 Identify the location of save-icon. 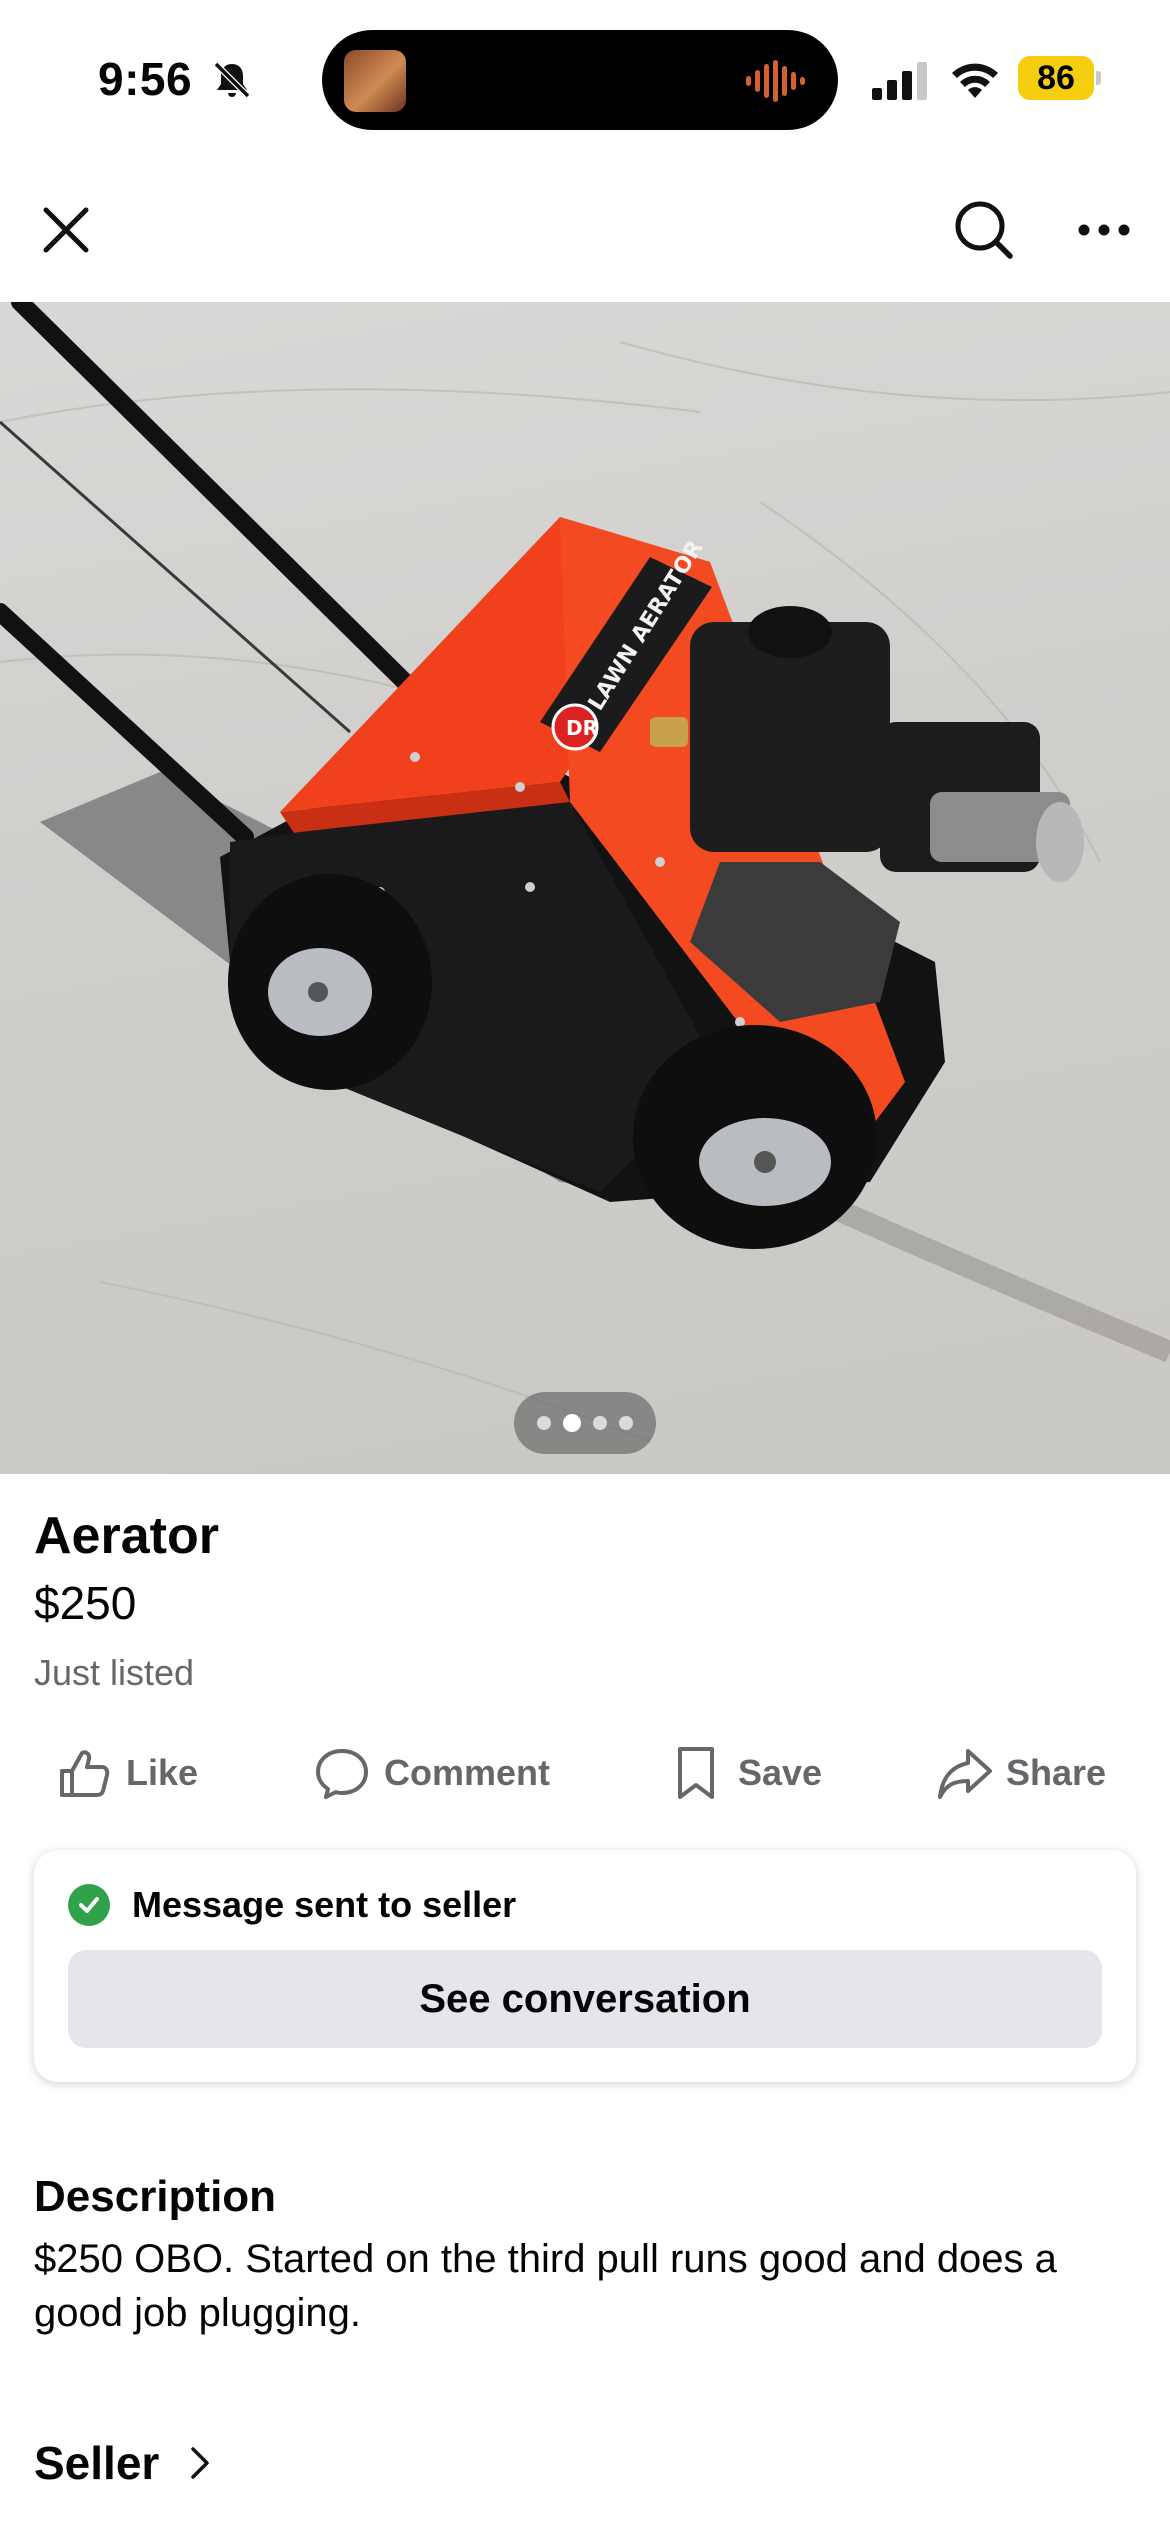
(696, 1773).